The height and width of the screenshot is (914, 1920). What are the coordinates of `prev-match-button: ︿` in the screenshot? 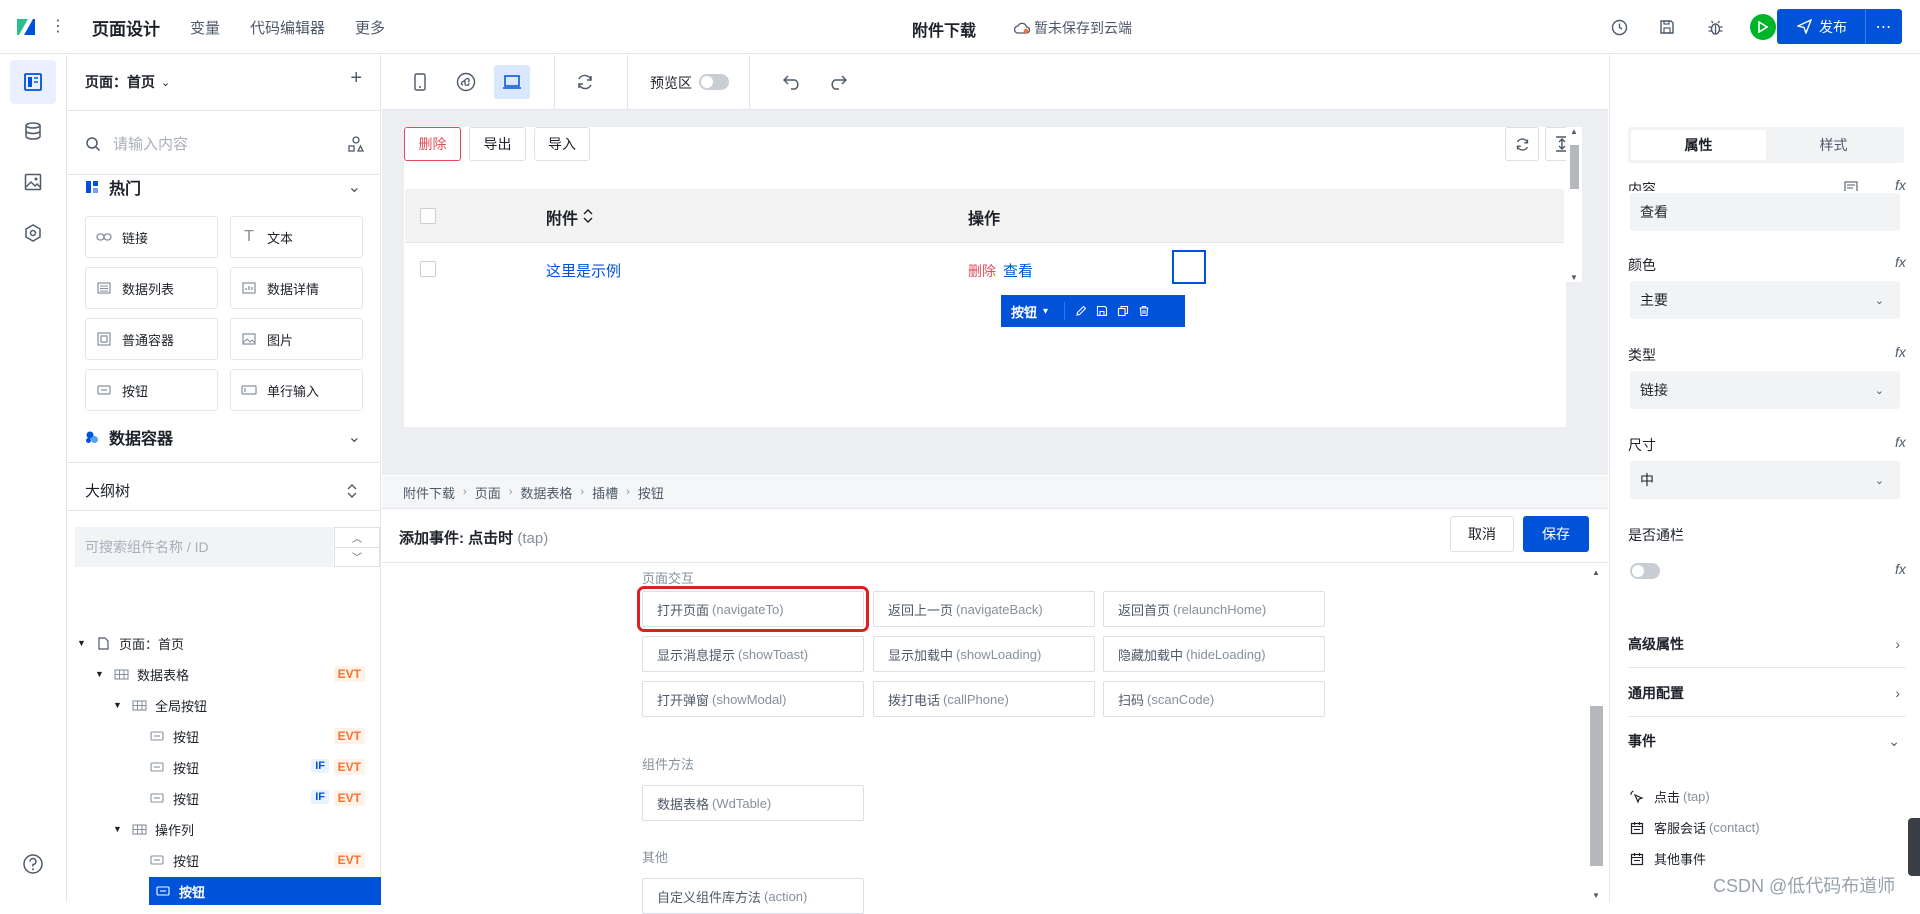 It's located at (357, 538).